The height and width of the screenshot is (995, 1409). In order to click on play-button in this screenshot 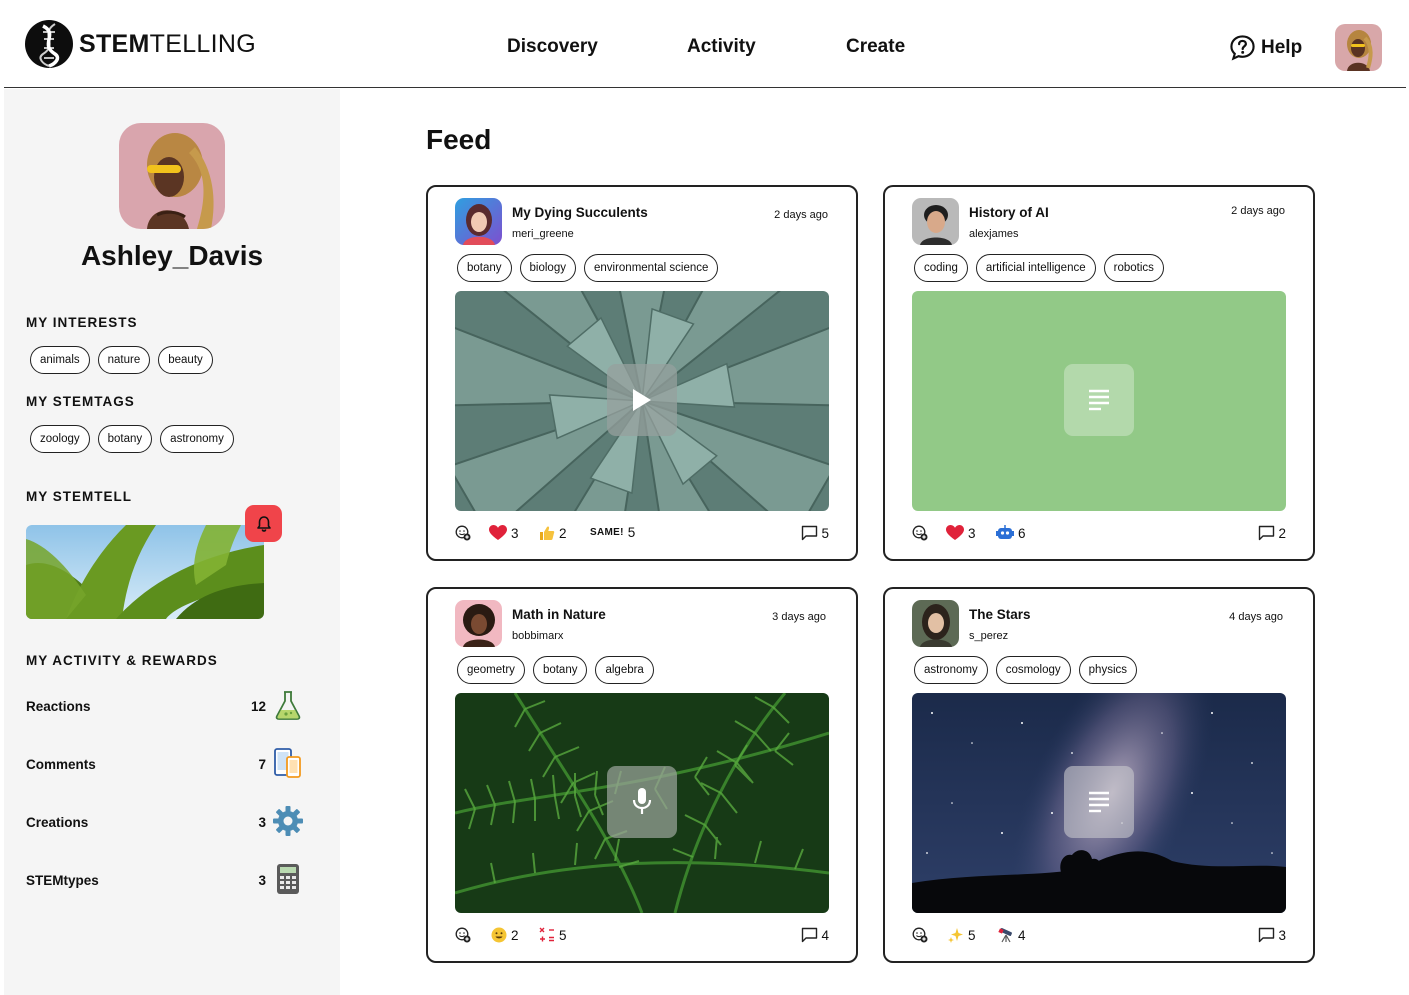, I will do `click(642, 400)`.